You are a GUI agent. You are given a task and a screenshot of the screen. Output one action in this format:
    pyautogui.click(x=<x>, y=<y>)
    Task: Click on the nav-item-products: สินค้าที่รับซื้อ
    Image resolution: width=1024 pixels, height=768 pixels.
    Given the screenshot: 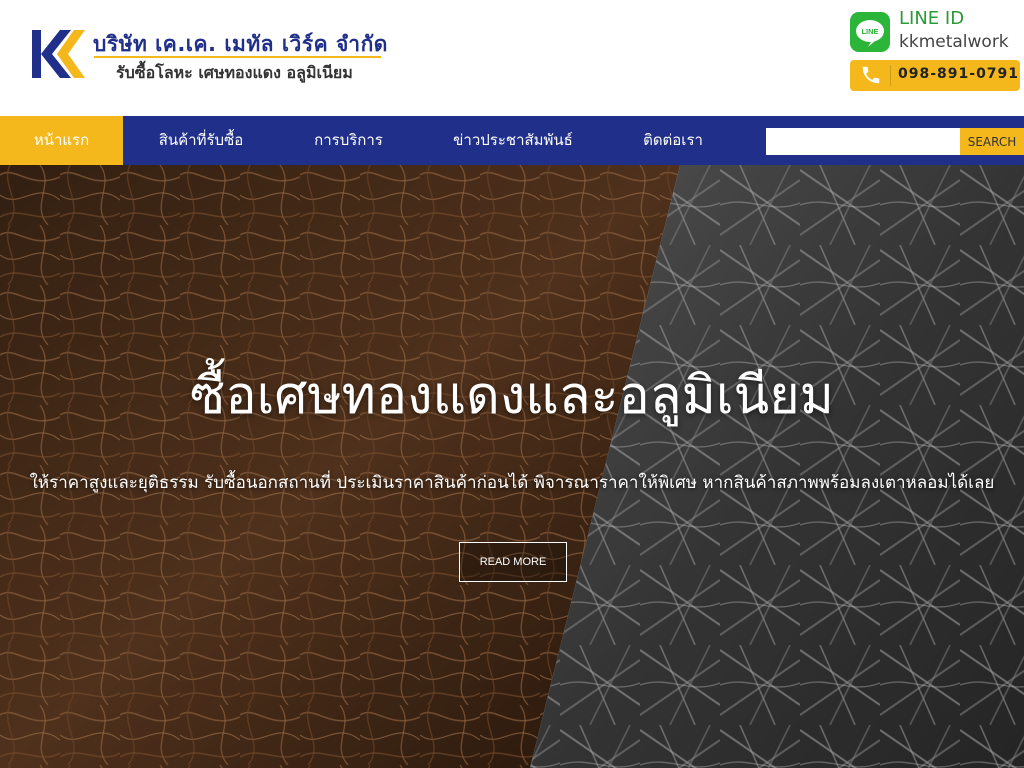 What is the action you would take?
    pyautogui.click(x=201, y=140)
    